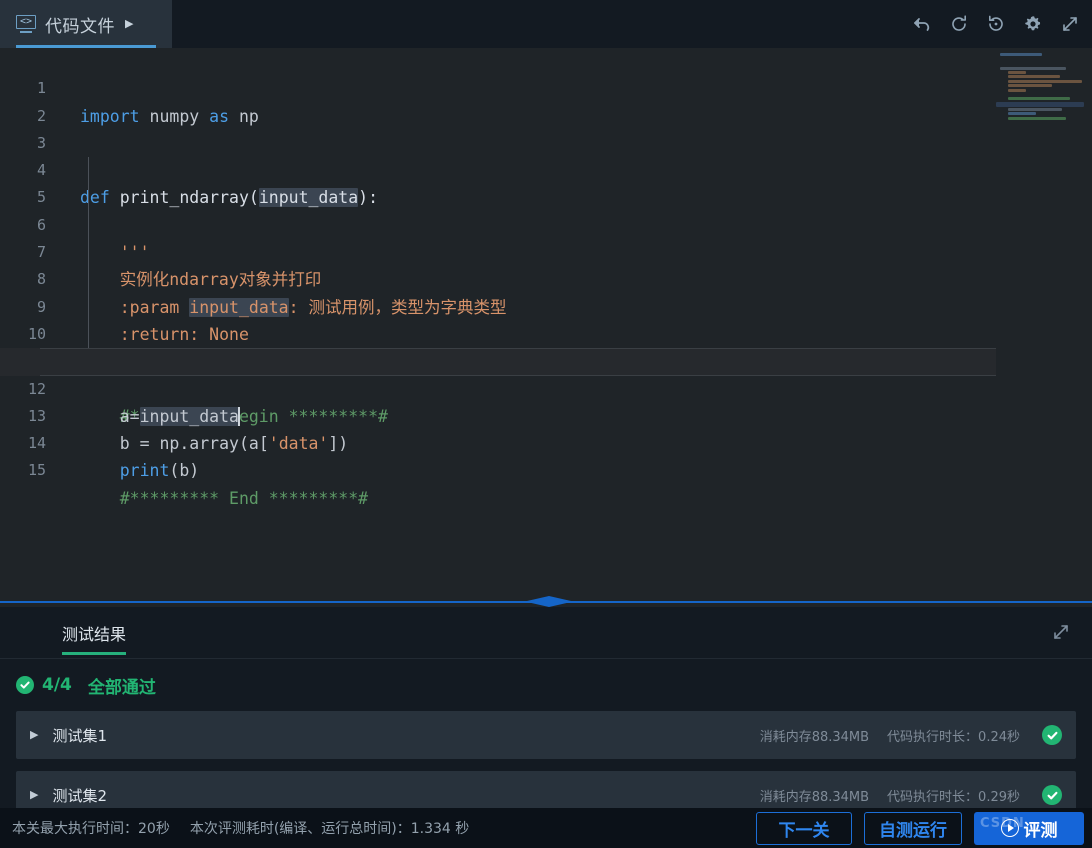 This screenshot has width=1092, height=848. What do you see at coordinates (546, 100) in the screenshot?
I see `code-line: 2` at bounding box center [546, 100].